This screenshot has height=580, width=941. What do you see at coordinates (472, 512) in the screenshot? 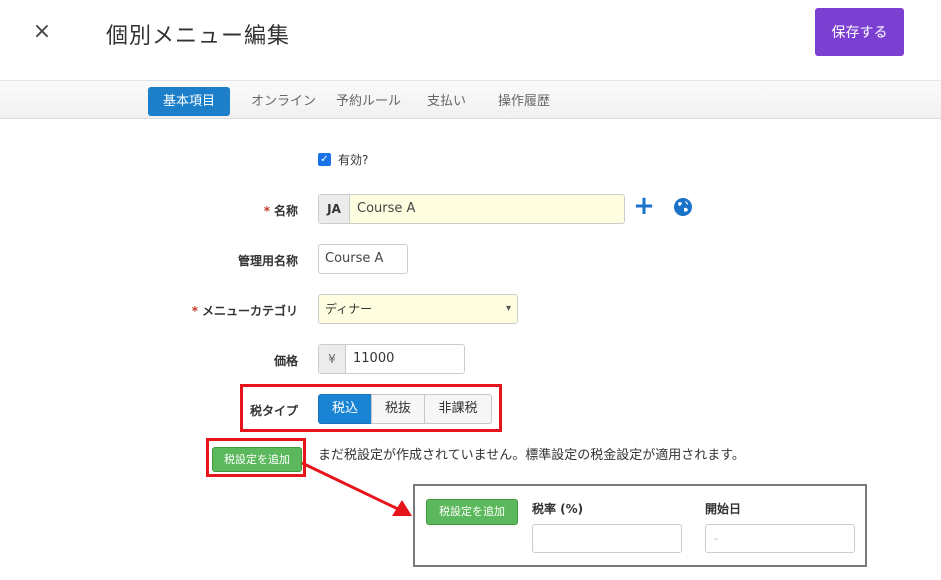
I see `callout-add-tax-button: 税設定を追加` at bounding box center [472, 512].